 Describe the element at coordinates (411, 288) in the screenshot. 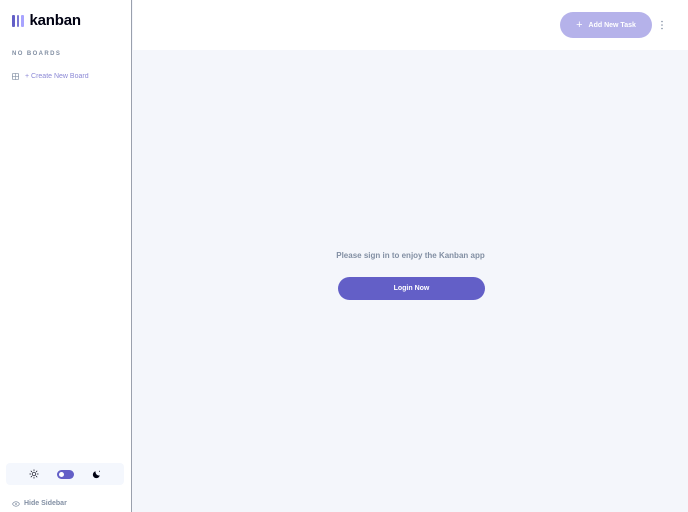

I see `login-now-button: Login Now` at that location.